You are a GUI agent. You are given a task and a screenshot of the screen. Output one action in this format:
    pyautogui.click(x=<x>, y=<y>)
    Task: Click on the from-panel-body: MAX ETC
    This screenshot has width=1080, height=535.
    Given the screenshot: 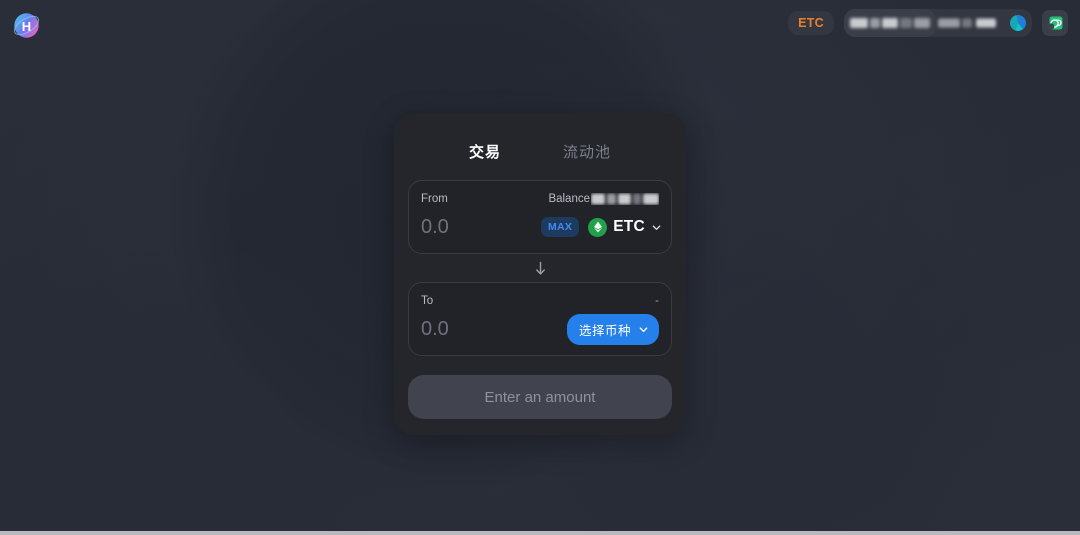 What is the action you would take?
    pyautogui.click(x=541, y=227)
    